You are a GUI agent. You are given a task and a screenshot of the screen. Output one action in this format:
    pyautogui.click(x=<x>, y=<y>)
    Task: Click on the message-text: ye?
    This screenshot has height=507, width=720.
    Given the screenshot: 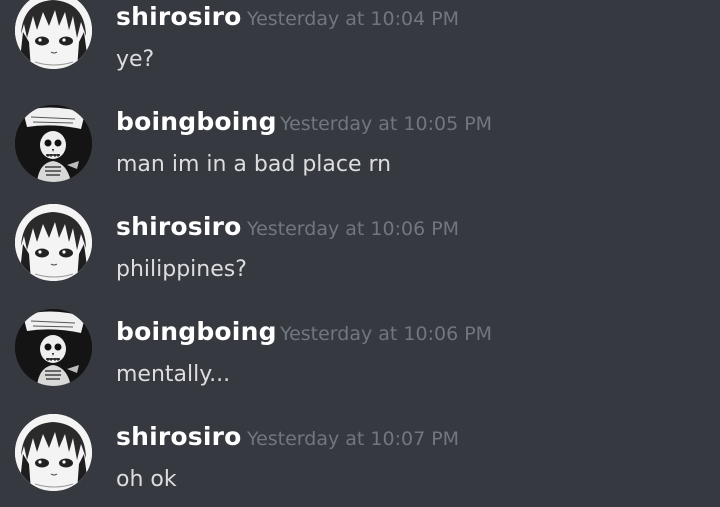 What is the action you would take?
    pyautogui.click(x=135, y=59)
    